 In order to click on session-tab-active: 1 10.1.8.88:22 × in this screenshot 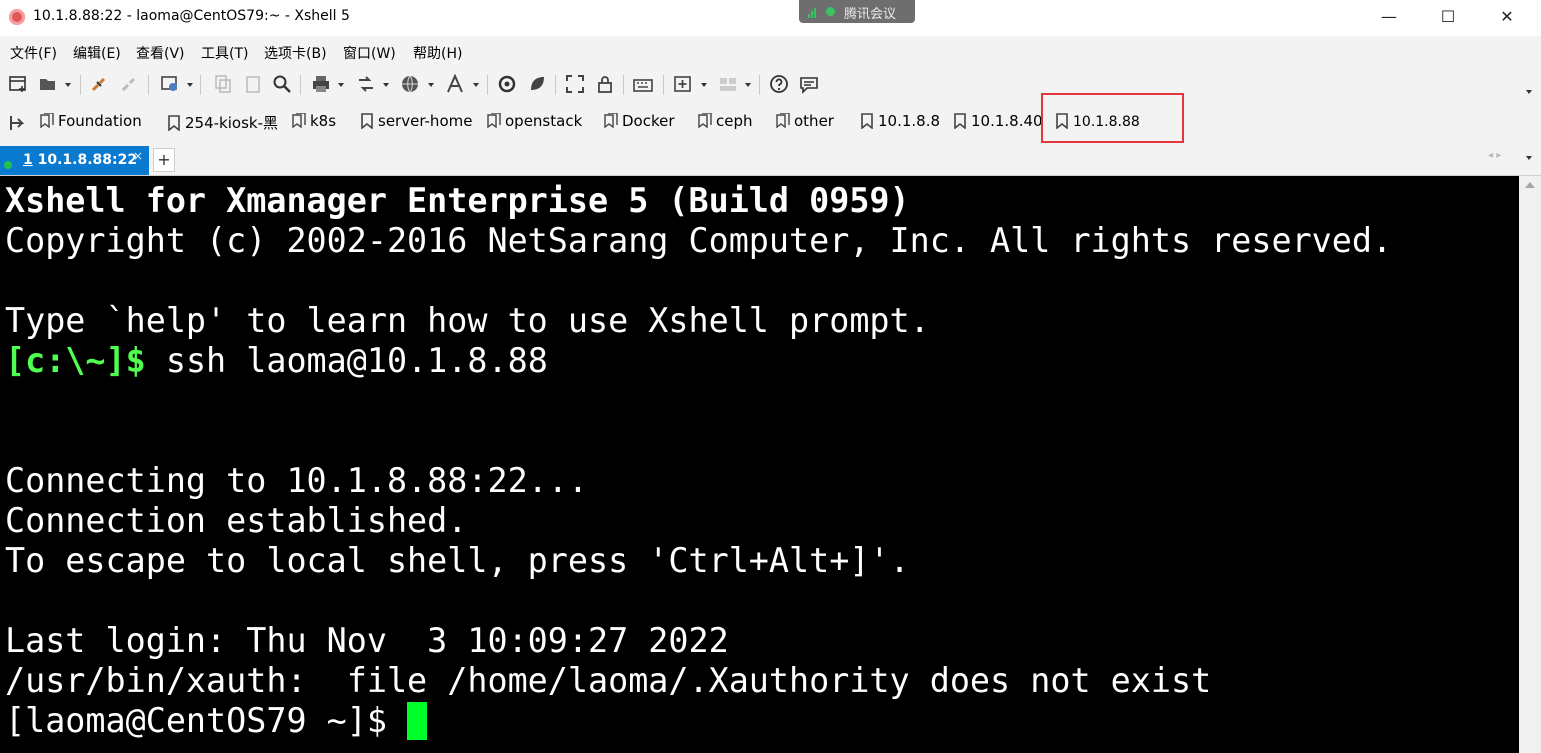, I will do `click(74, 160)`.